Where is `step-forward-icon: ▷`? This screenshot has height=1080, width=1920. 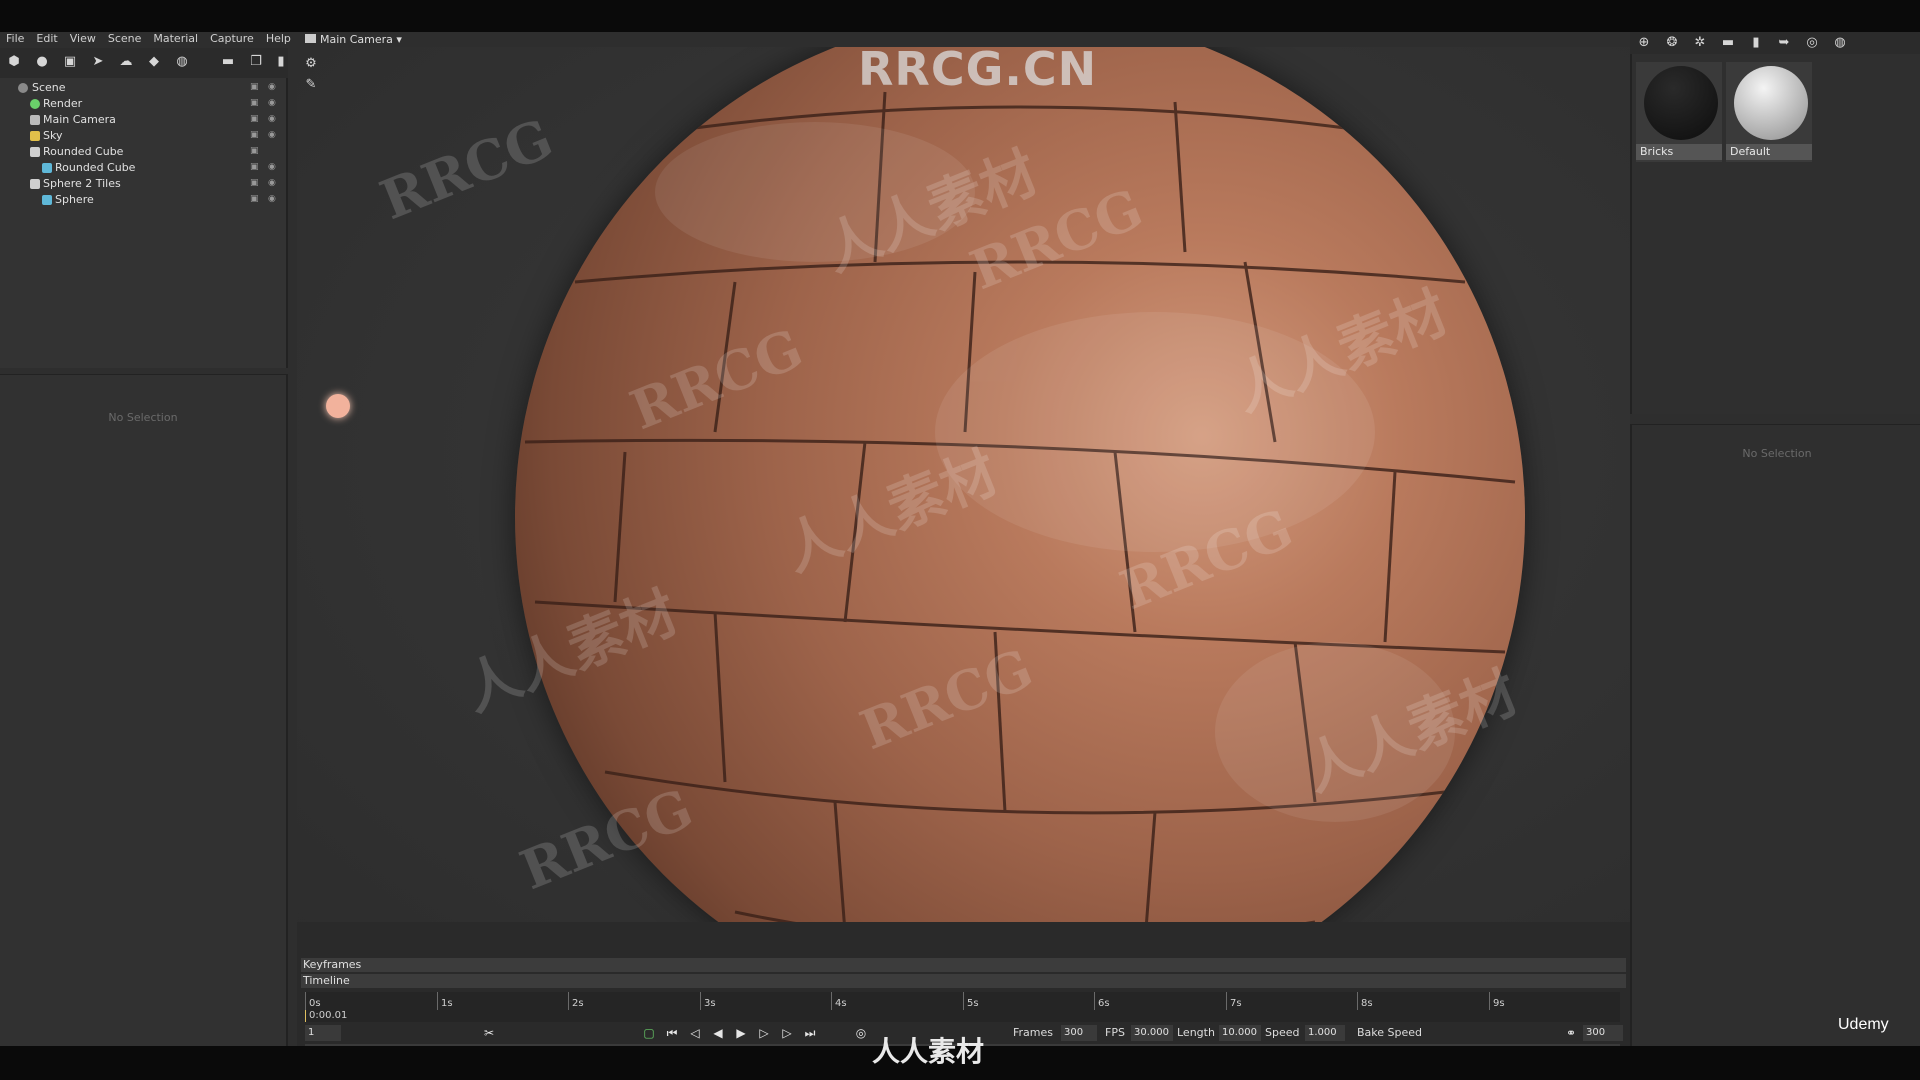
step-forward-icon: ▷ is located at coordinates (764, 1033).